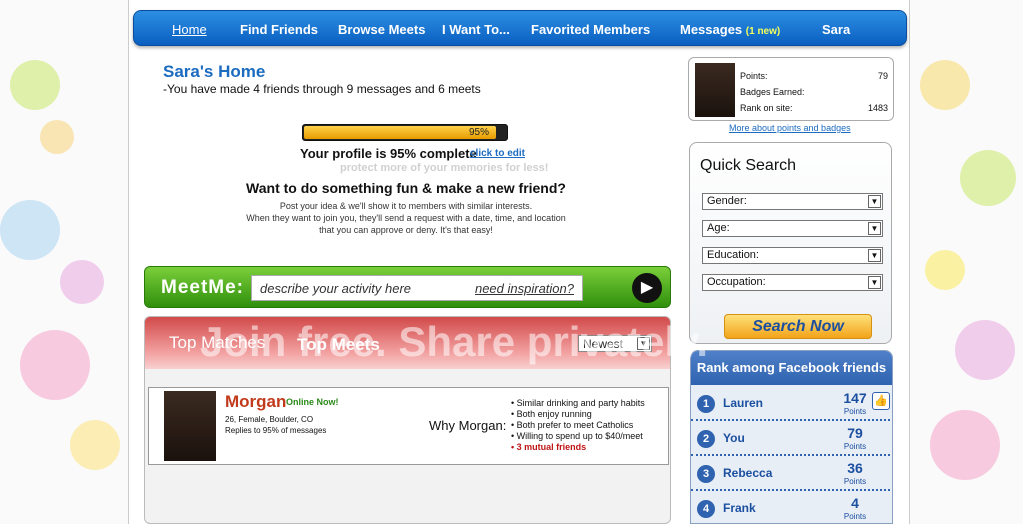 The width and height of the screenshot is (1023, 524). I want to click on rank-number: 4, so click(706, 509).